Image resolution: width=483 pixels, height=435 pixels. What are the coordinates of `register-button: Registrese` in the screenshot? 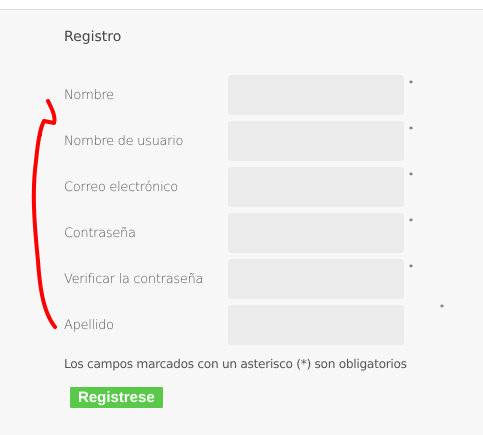 It's located at (116, 397).